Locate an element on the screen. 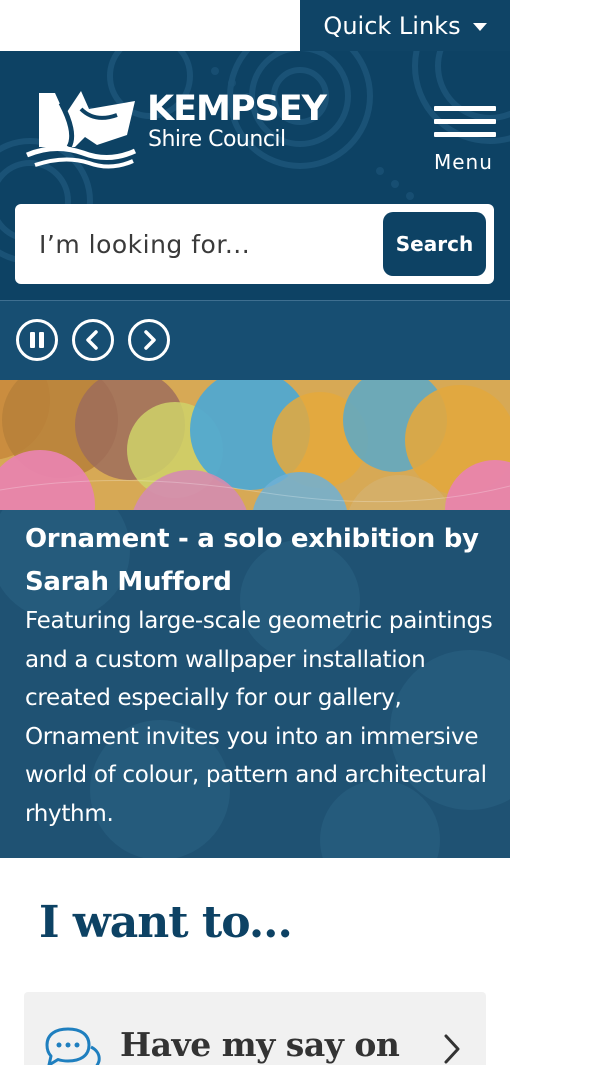  geometric-painting-image is located at coordinates (255, 445).